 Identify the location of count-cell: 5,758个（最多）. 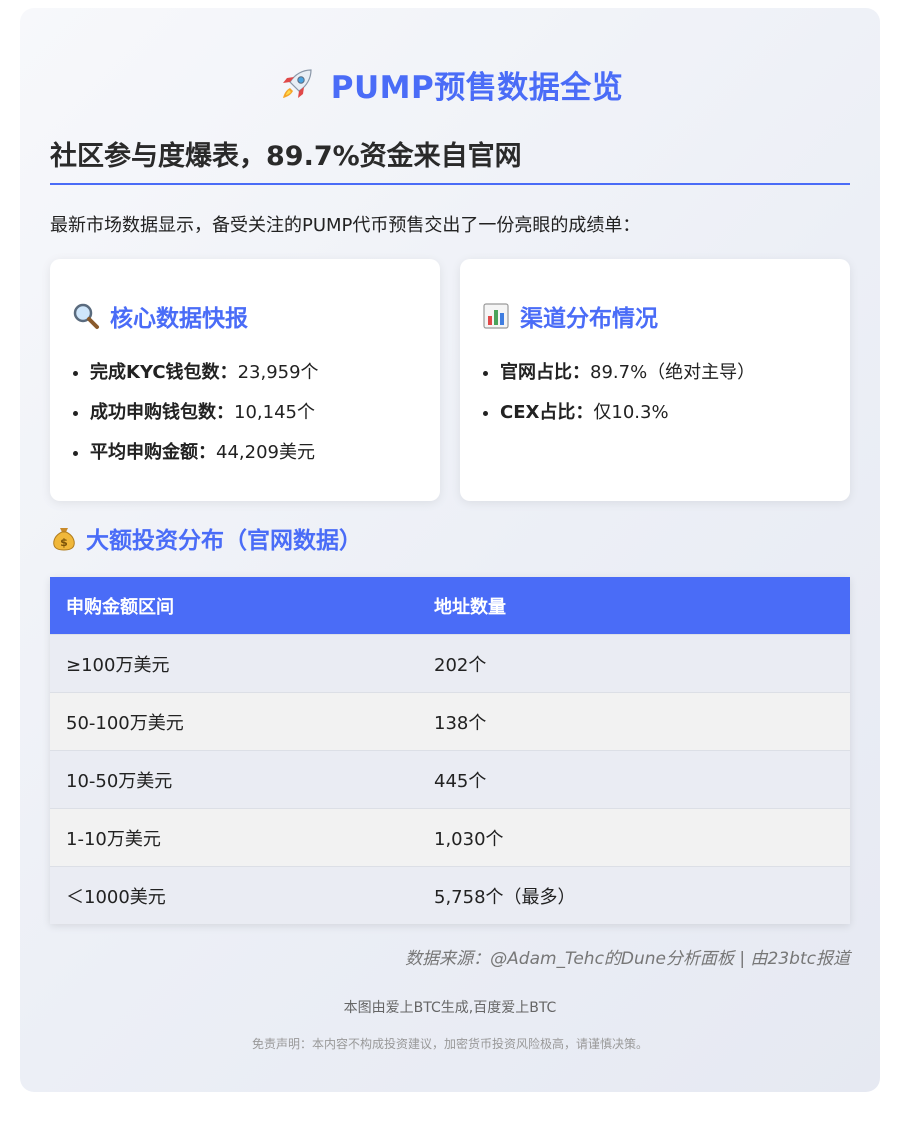
(634, 895).